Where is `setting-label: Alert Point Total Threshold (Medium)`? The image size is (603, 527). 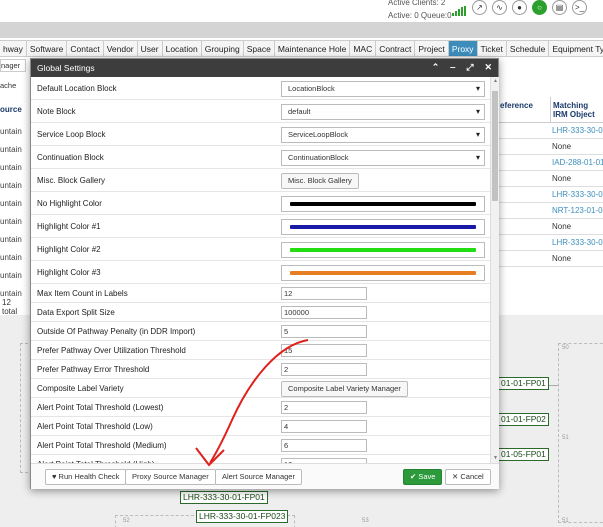
setting-label: Alert Point Total Threshold (Medium) is located at coordinates (102, 445).